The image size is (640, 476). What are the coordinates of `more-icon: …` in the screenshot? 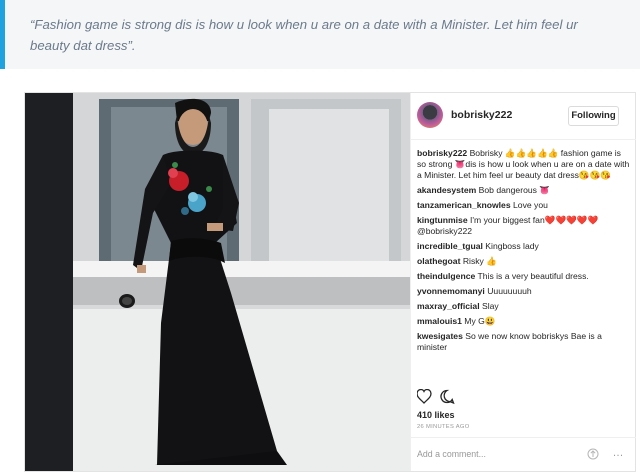 It's located at (618, 454).